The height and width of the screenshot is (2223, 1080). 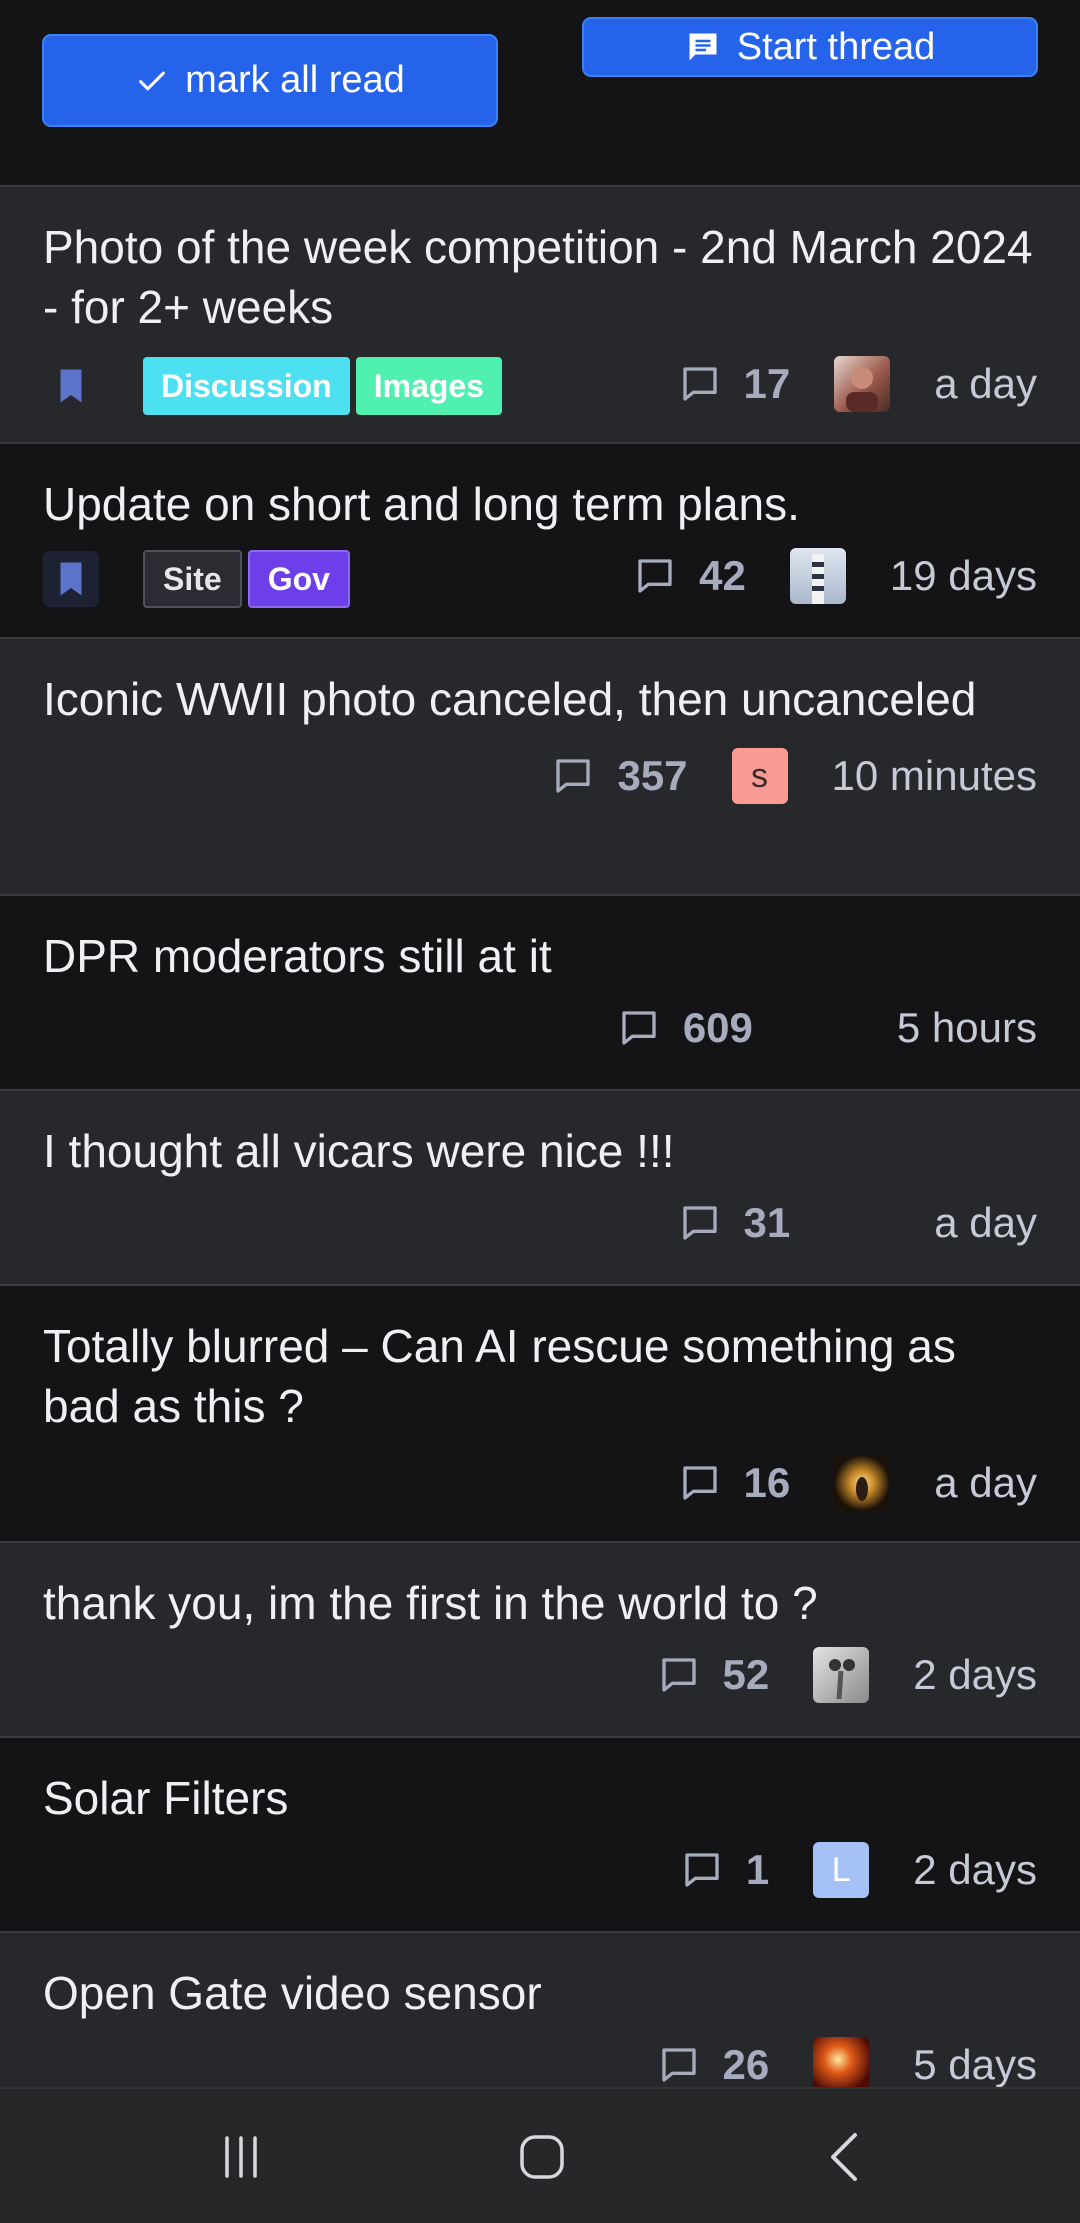 What do you see at coordinates (963, 575) in the screenshot?
I see `last-activity: 19 days` at bounding box center [963, 575].